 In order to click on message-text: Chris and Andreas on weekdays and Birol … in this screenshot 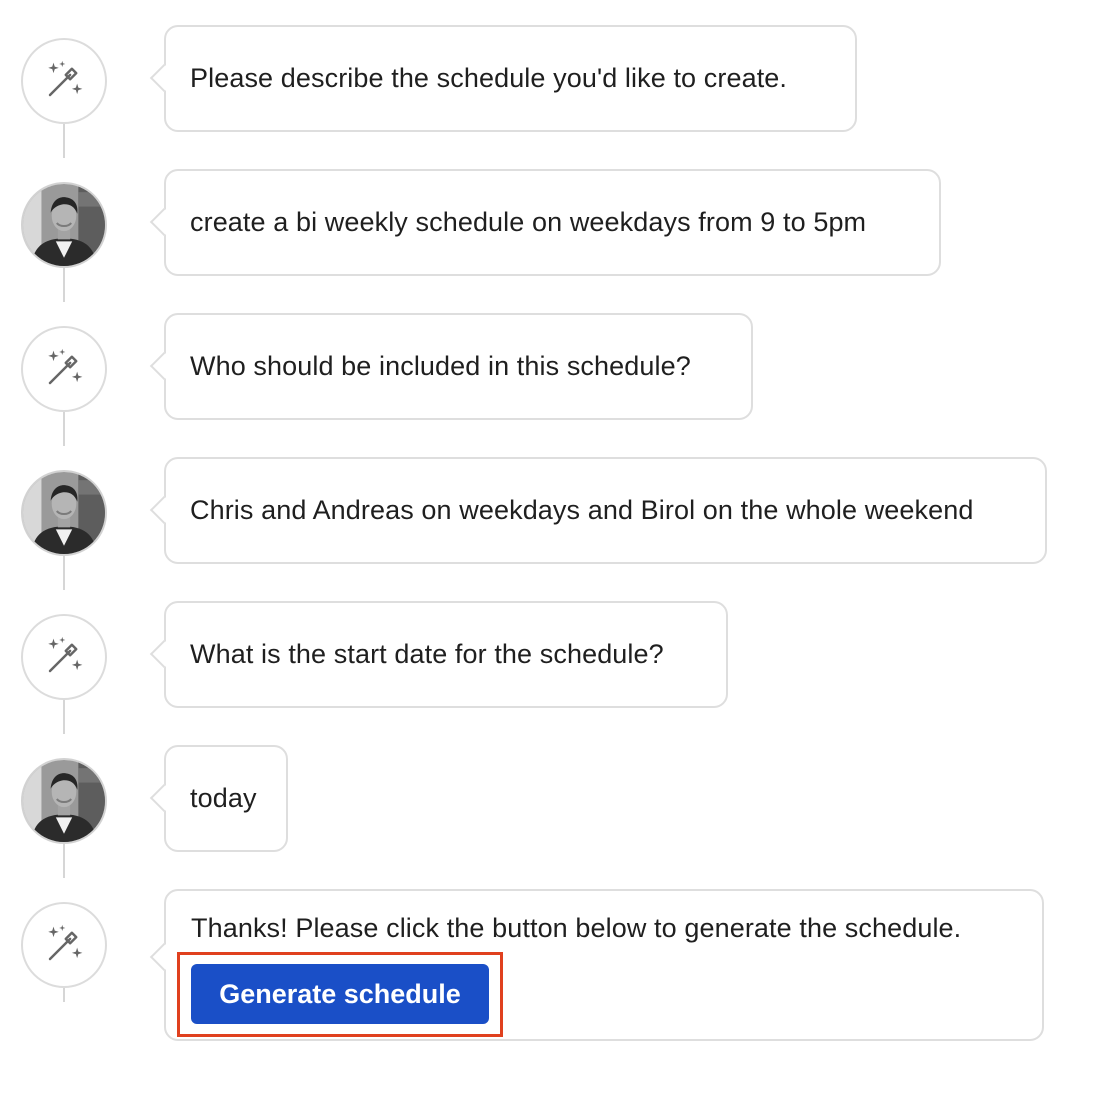, I will do `click(582, 510)`.